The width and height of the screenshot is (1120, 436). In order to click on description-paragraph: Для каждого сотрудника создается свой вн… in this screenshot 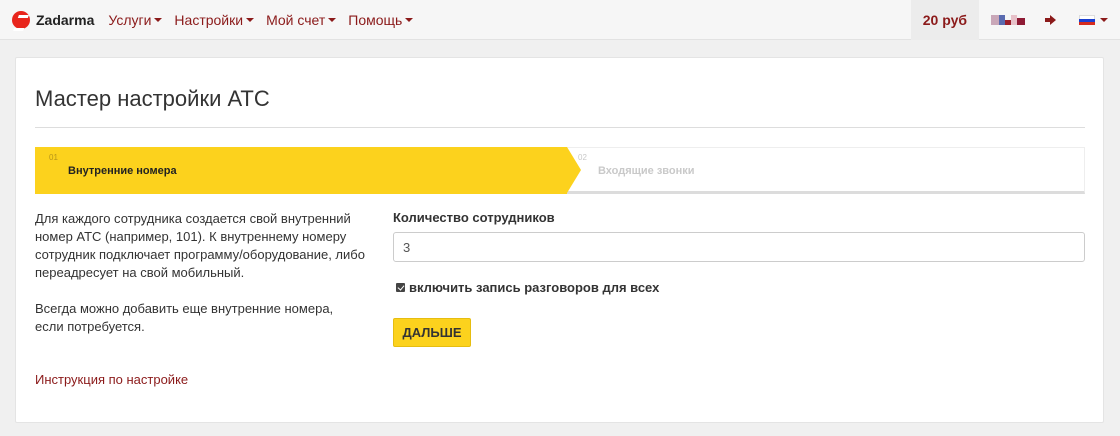, I will do `click(200, 245)`.